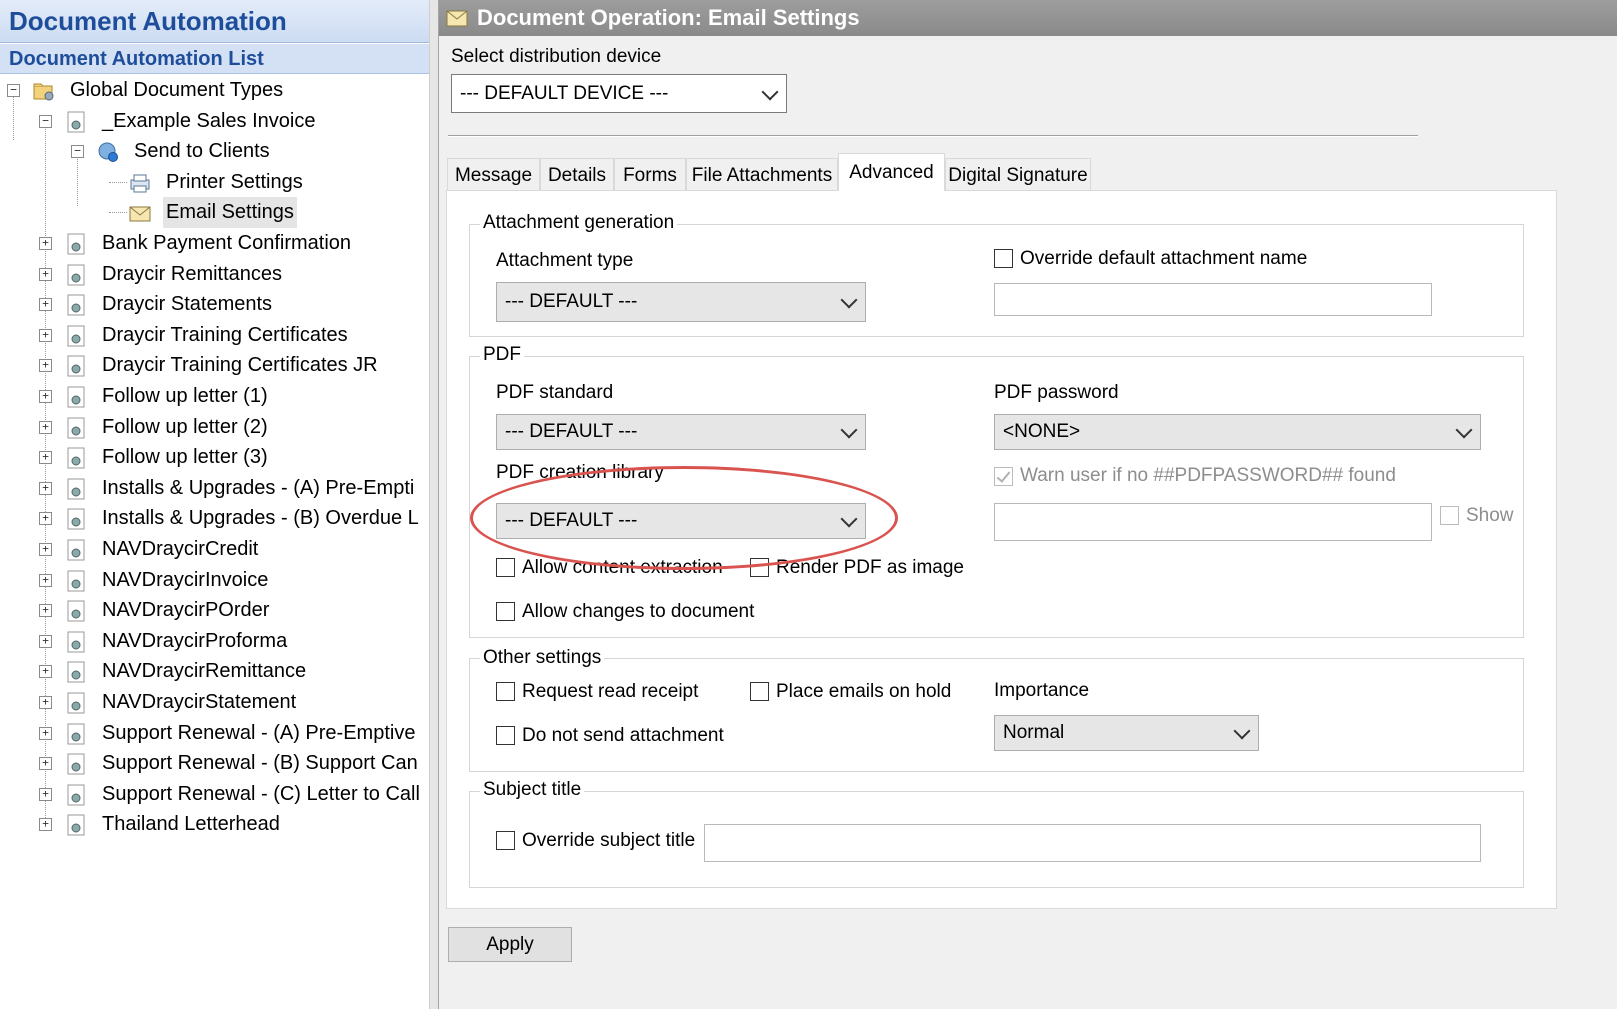 The height and width of the screenshot is (1009, 1617). What do you see at coordinates (185, 396) in the screenshot?
I see `tree-item-label: Follow up letter (1)` at bounding box center [185, 396].